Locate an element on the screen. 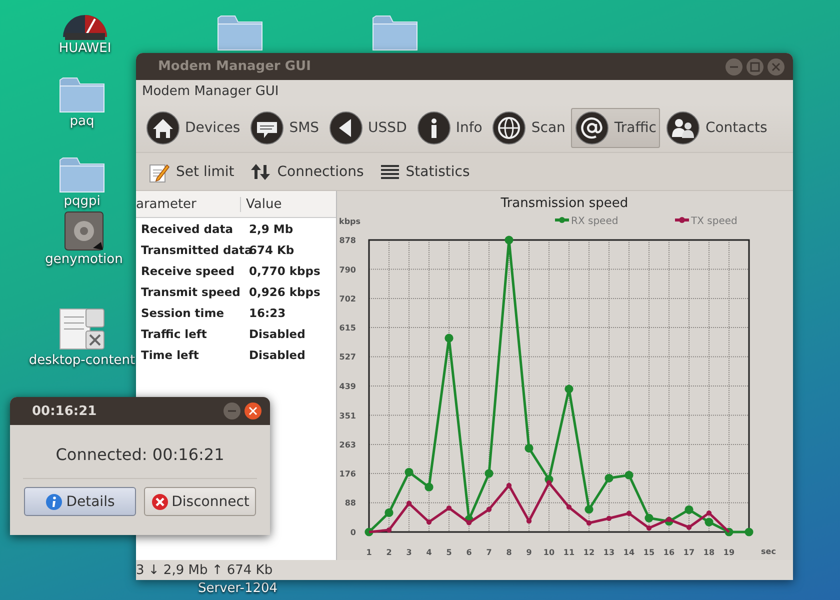 The height and width of the screenshot is (600, 840). legend-label: RX speed is located at coordinates (594, 221).